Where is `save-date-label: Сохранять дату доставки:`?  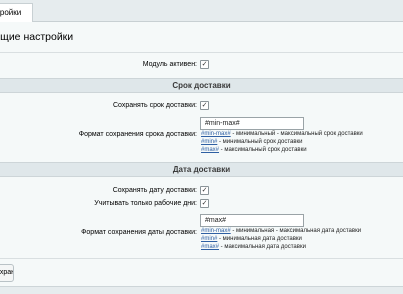
save-date-label: Сохранять дату доставки: is located at coordinates (154, 190).